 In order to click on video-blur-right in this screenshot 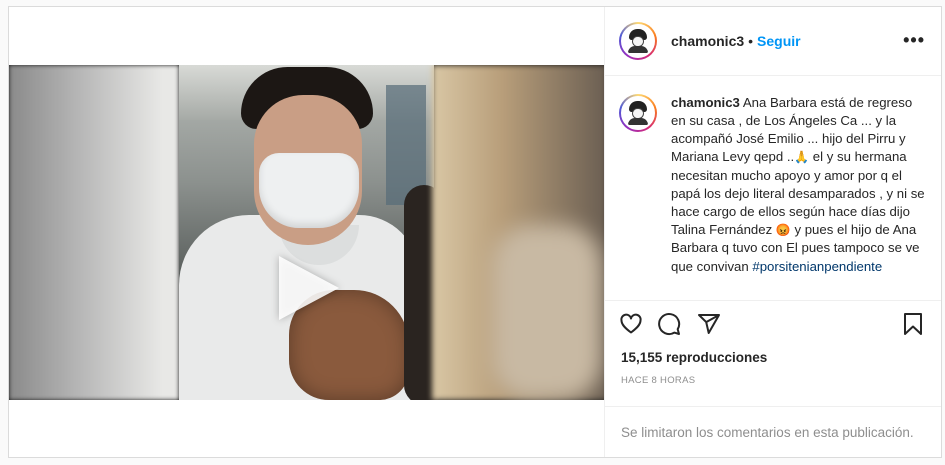, I will do `click(518, 232)`.